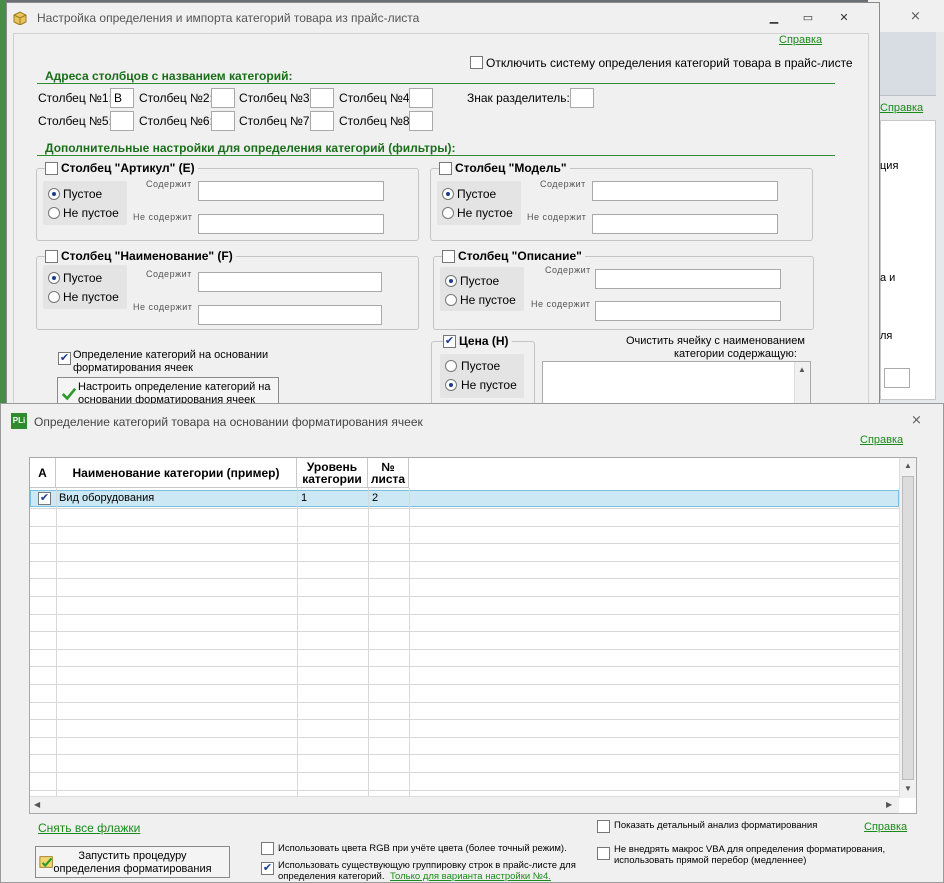 The image size is (944, 883). Describe the element at coordinates (421, 98) in the screenshot. I see `col4-input` at that location.